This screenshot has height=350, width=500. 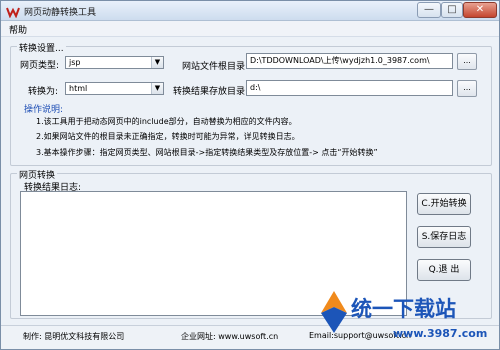 I want to click on maximize-icon: □, so click(x=452, y=9).